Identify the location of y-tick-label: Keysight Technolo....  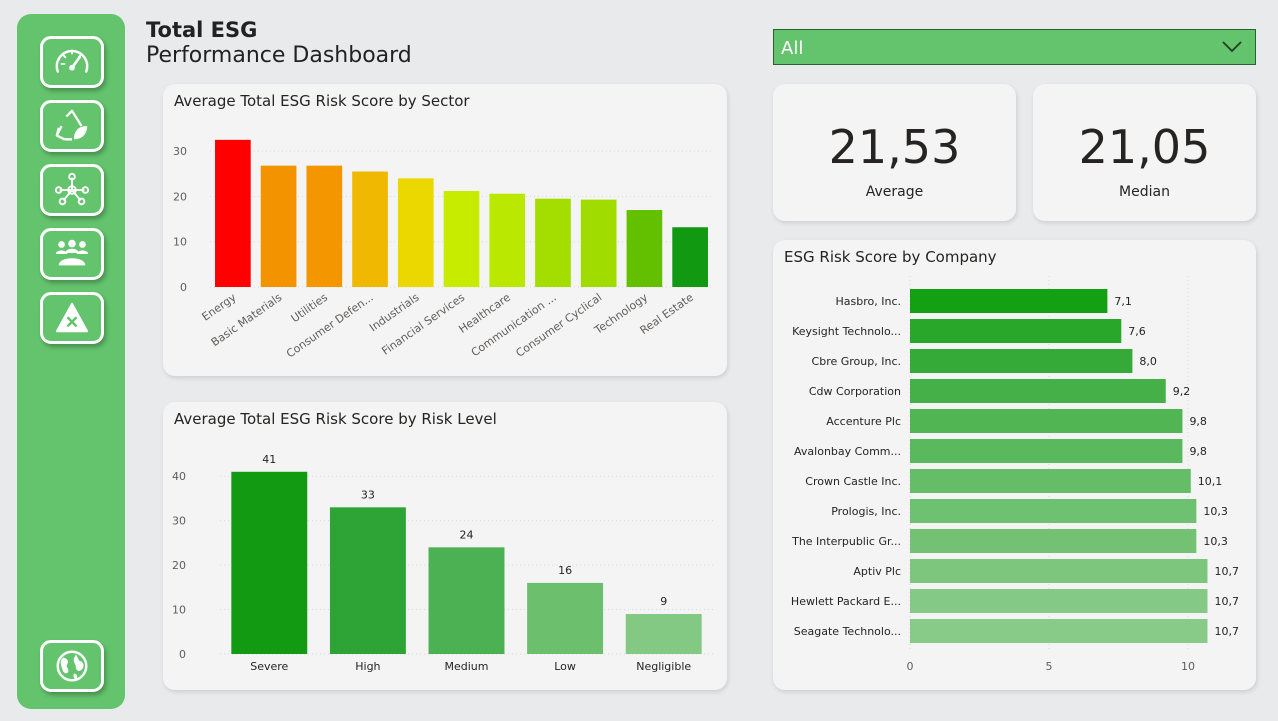
(846, 331).